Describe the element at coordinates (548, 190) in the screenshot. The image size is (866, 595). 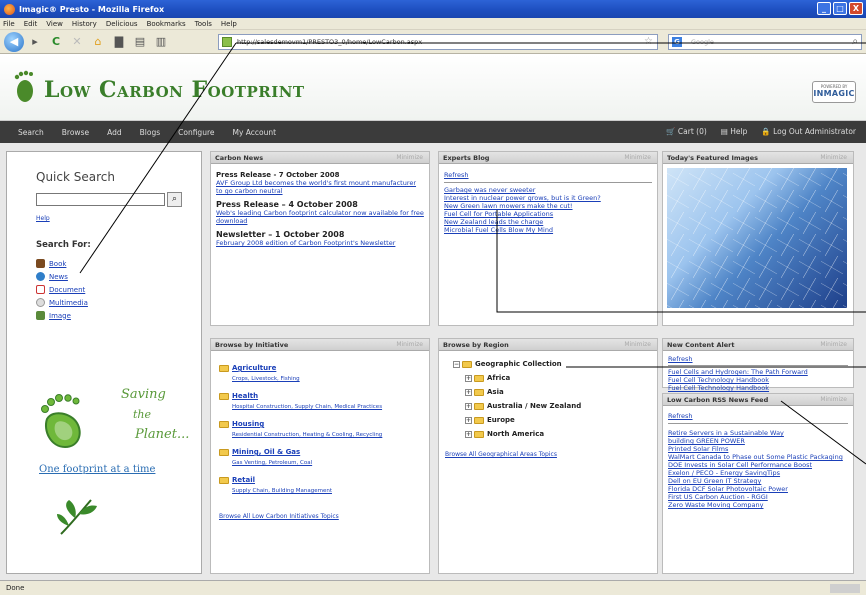
I see `blog-item: Garbage was never sweeter` at that location.